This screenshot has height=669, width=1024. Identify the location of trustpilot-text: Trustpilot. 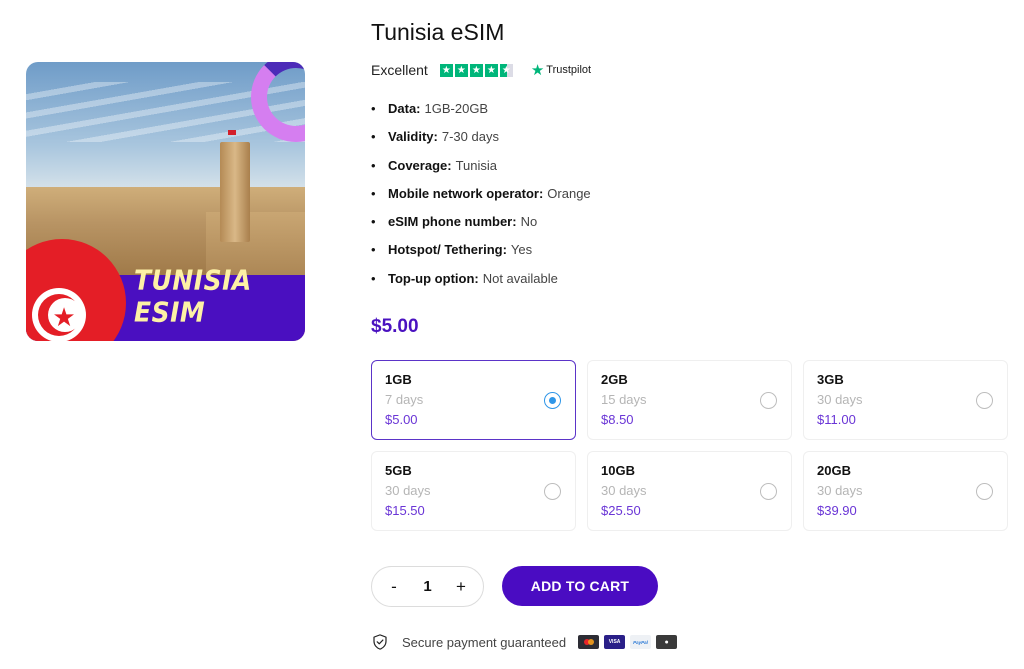
(569, 70).